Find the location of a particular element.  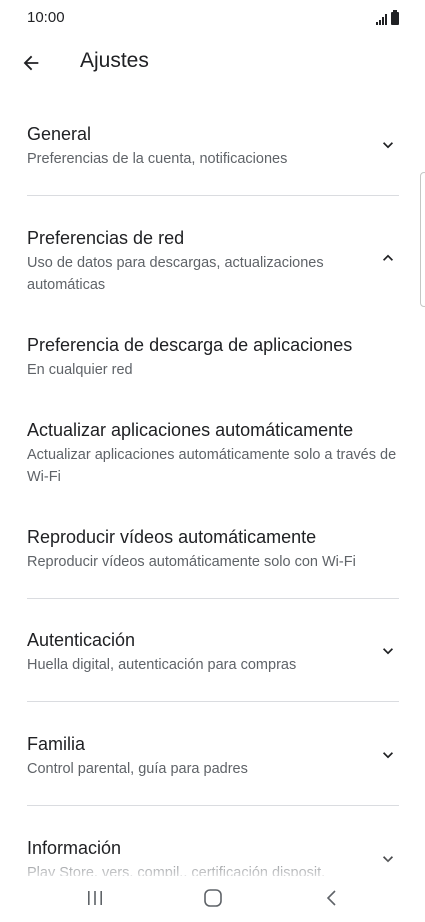

status-time: 10:00 is located at coordinates (46, 17).